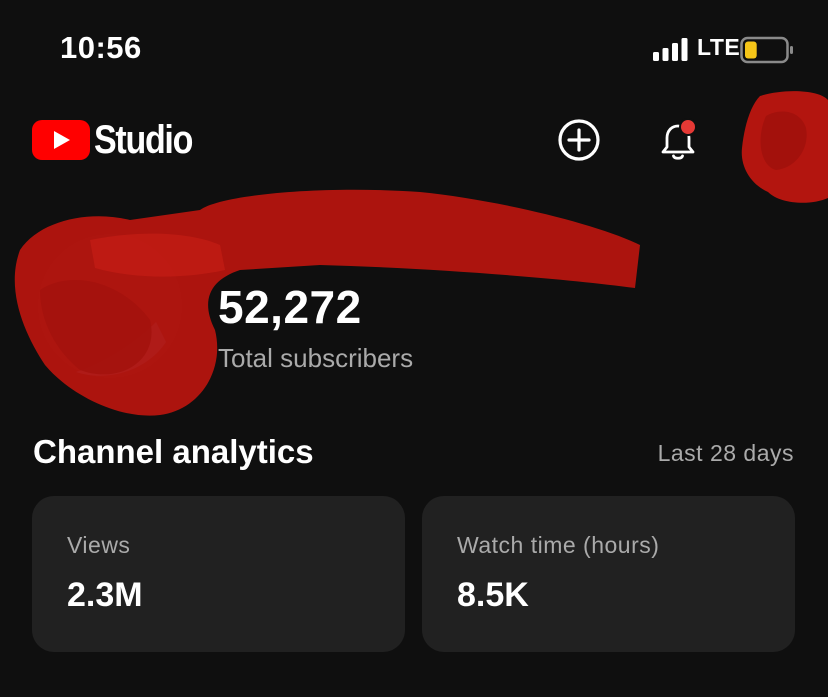  I want to click on section-title: Channel analytics, so click(173, 451).